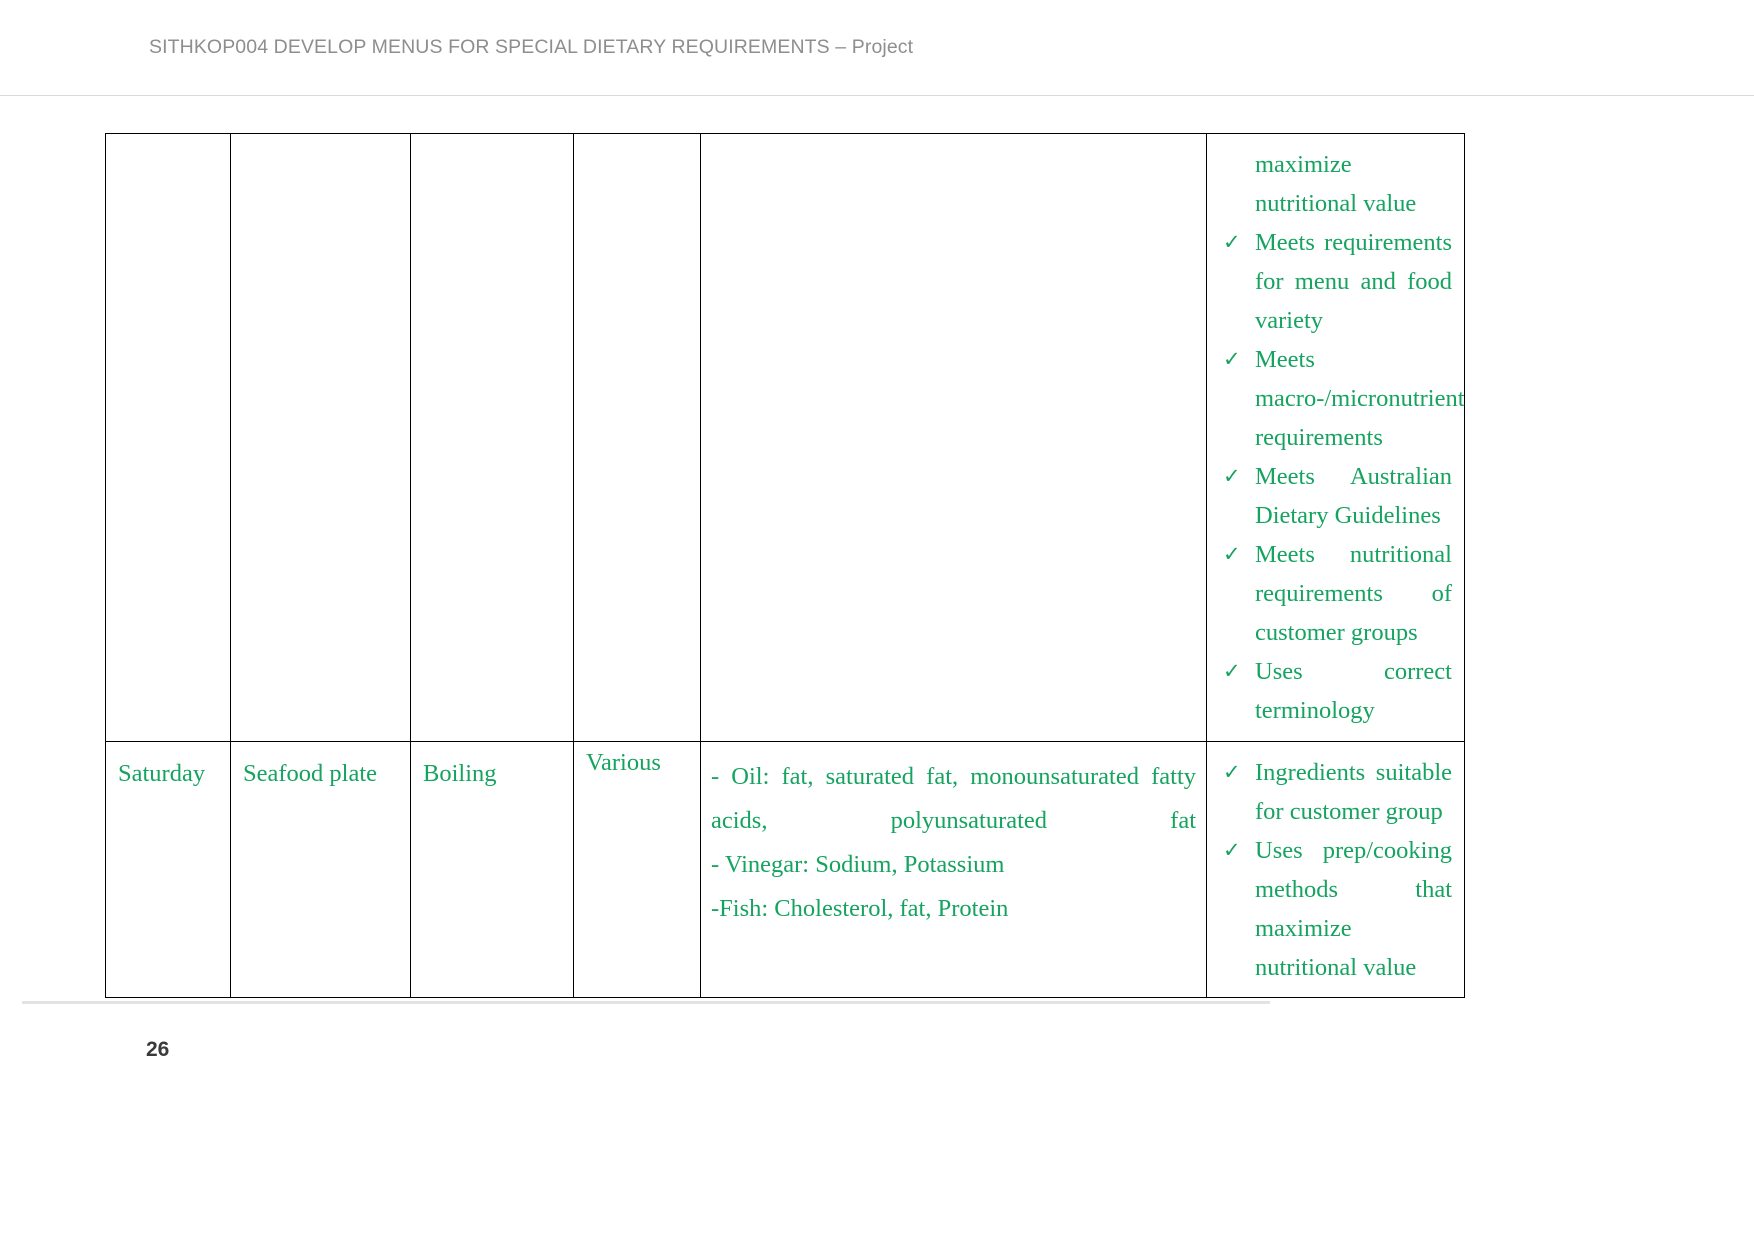  I want to click on cell-nutrients, so click(953, 437).